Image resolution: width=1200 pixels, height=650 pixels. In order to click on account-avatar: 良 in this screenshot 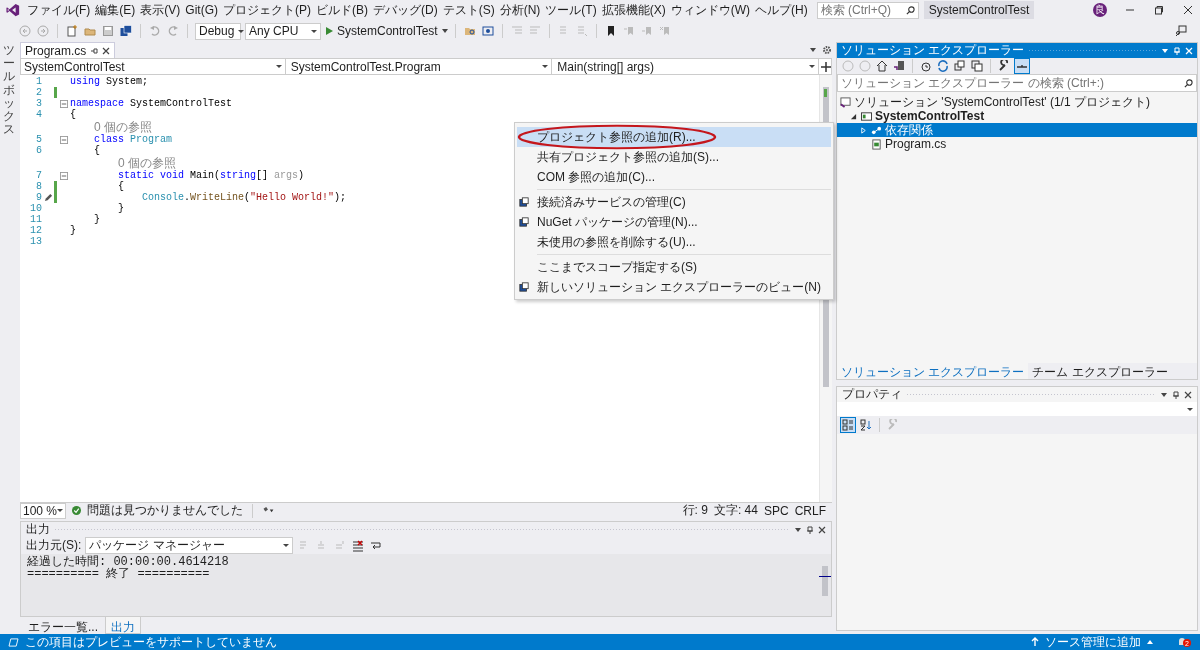, I will do `click(1100, 10)`.